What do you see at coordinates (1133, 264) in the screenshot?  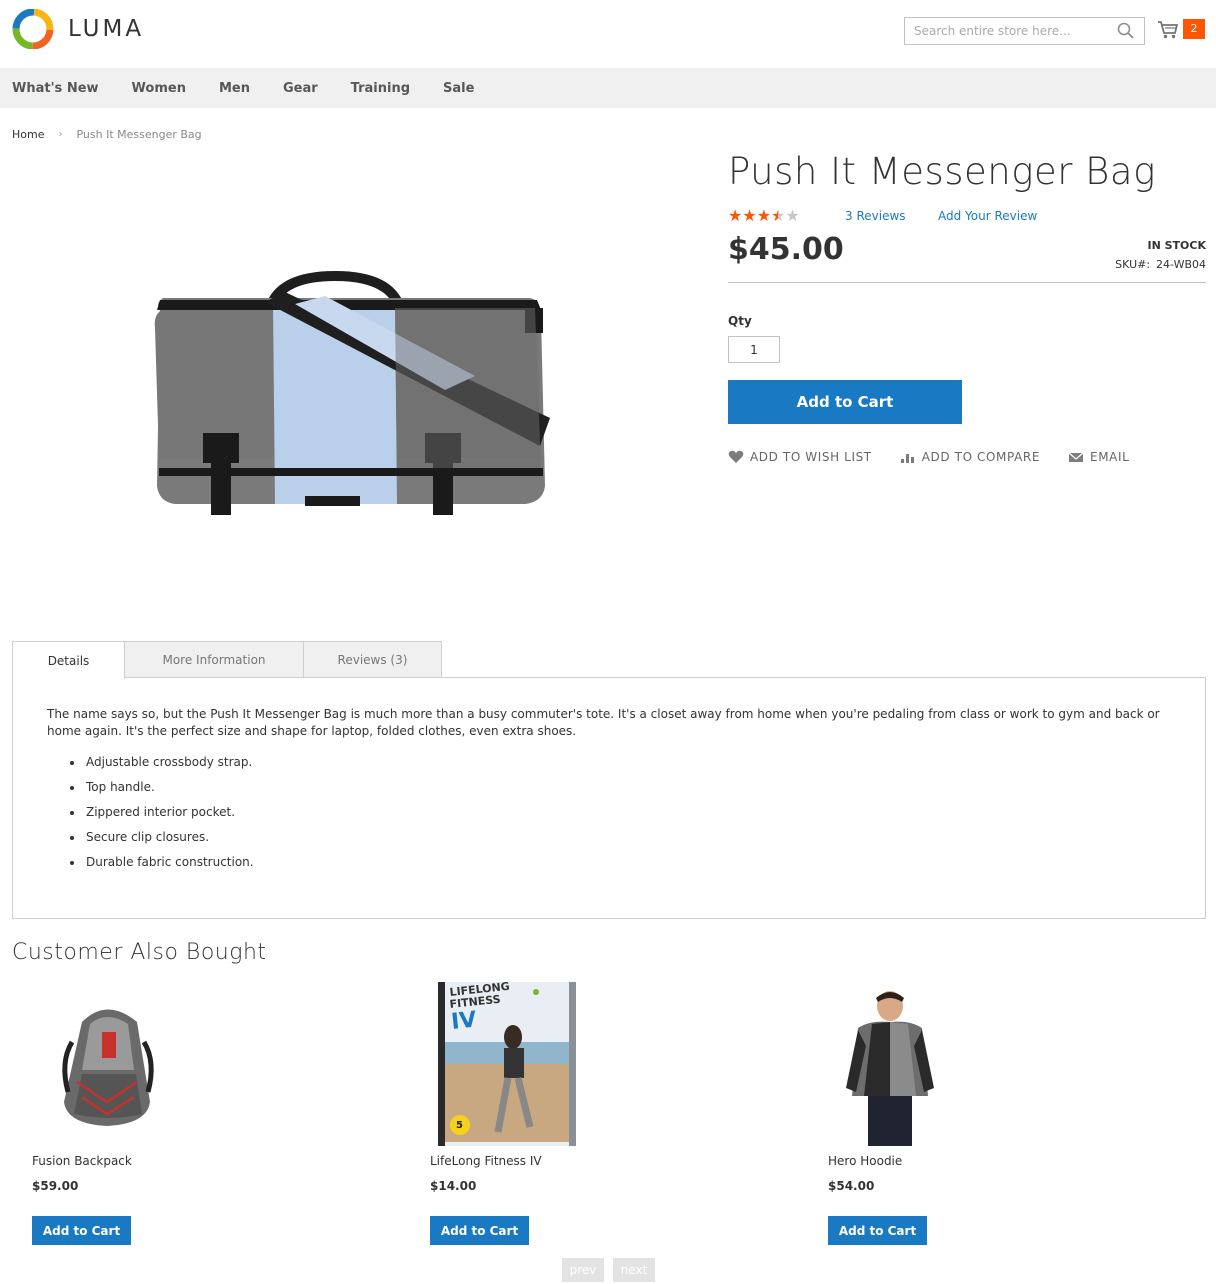 I see `sku-label: SKU#:` at bounding box center [1133, 264].